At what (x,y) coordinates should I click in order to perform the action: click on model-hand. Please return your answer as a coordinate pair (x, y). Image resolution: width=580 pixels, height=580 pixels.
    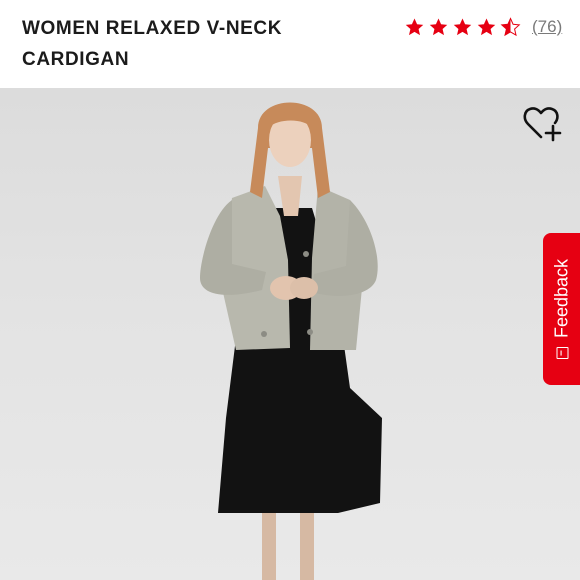
    Looking at the image, I should click on (304, 288).